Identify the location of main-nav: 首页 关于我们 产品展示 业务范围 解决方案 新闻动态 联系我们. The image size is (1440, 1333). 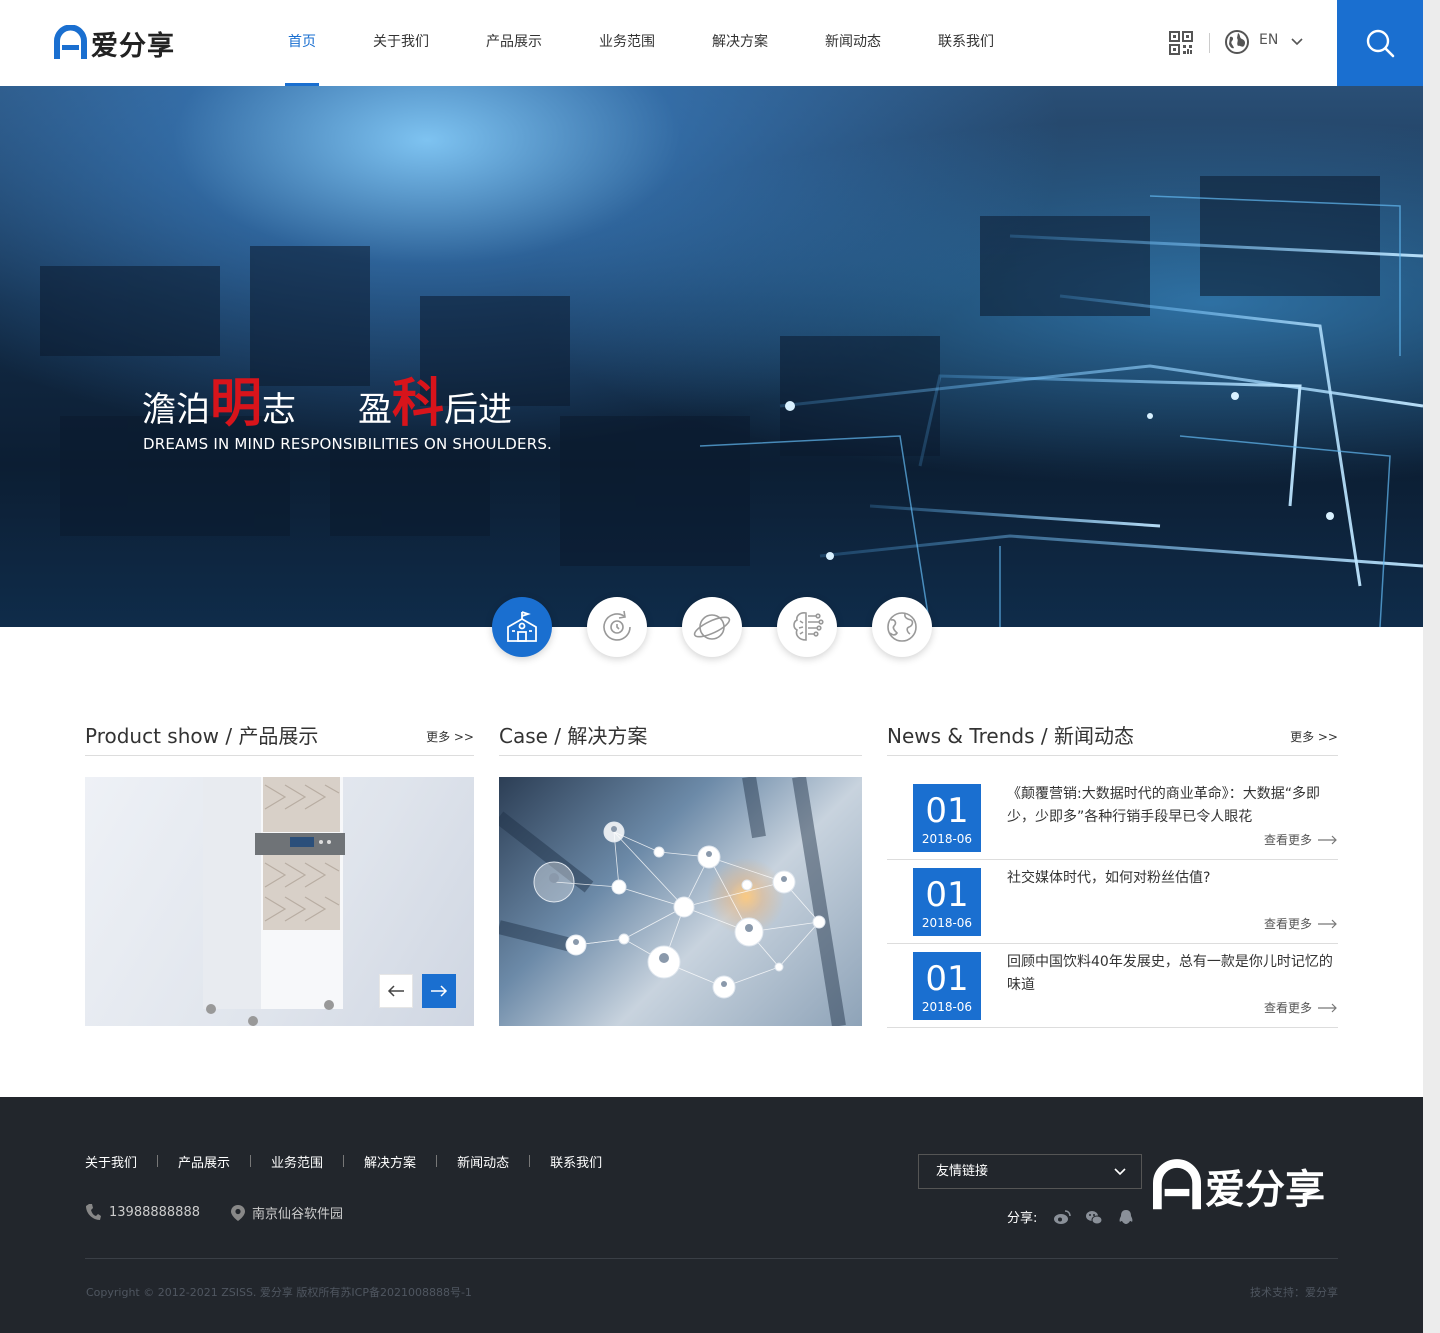
(643, 43).